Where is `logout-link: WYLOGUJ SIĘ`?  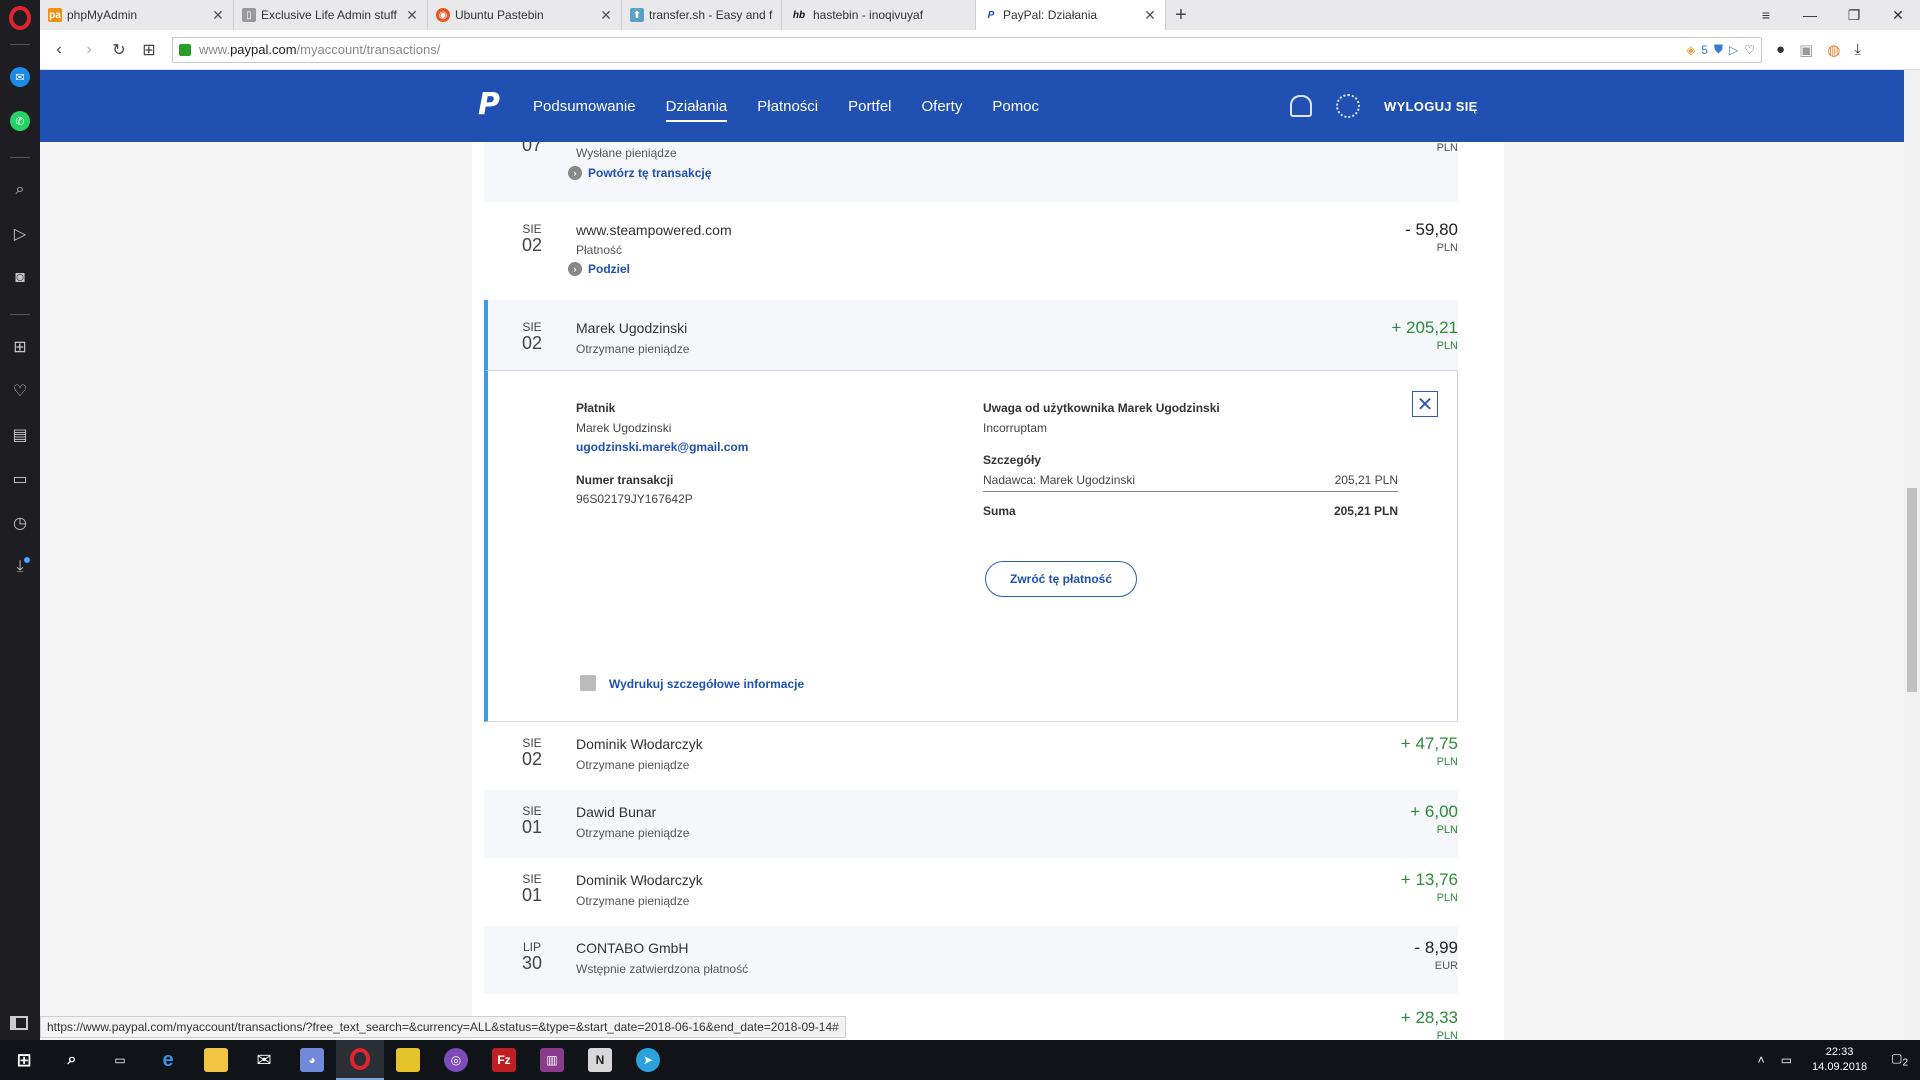
logout-link: WYLOGUJ SIĘ is located at coordinates (1431, 106).